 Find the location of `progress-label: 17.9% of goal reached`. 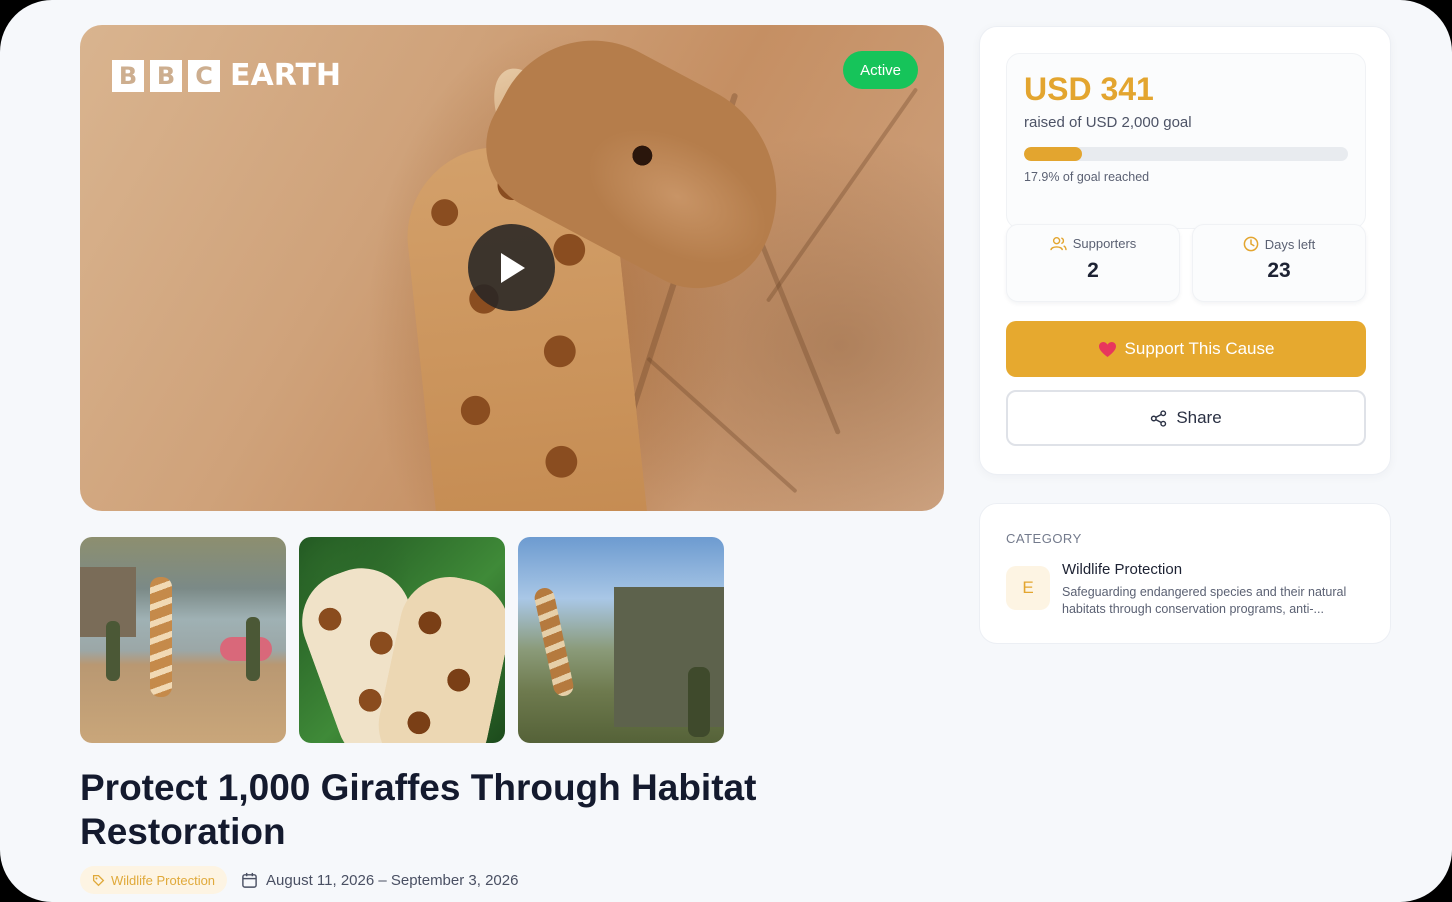

progress-label: 17.9% of goal reached is located at coordinates (1087, 177).